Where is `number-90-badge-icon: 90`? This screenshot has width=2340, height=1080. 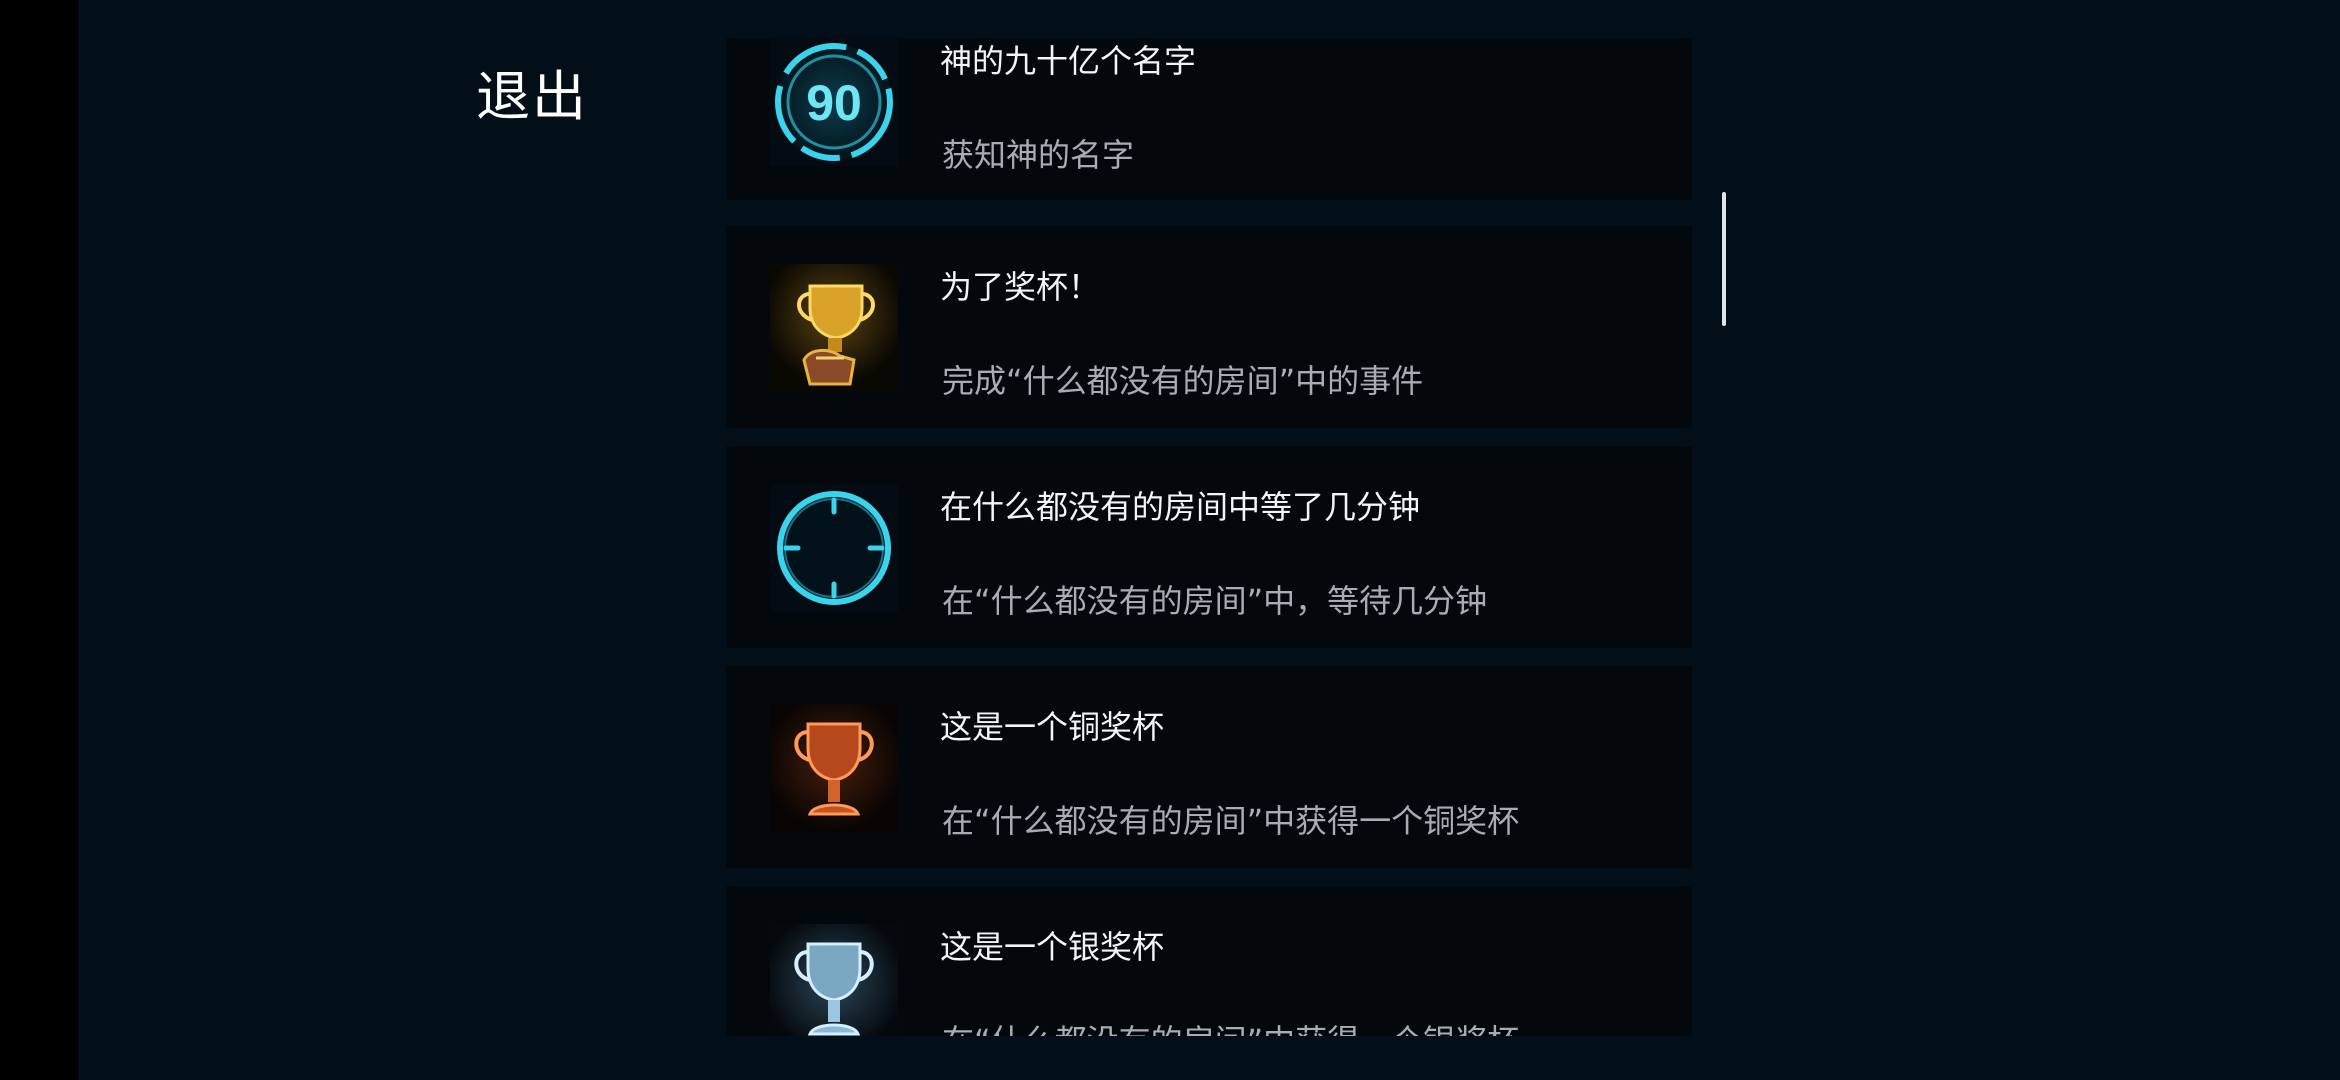
number-90-badge-icon: 90 is located at coordinates (834, 102).